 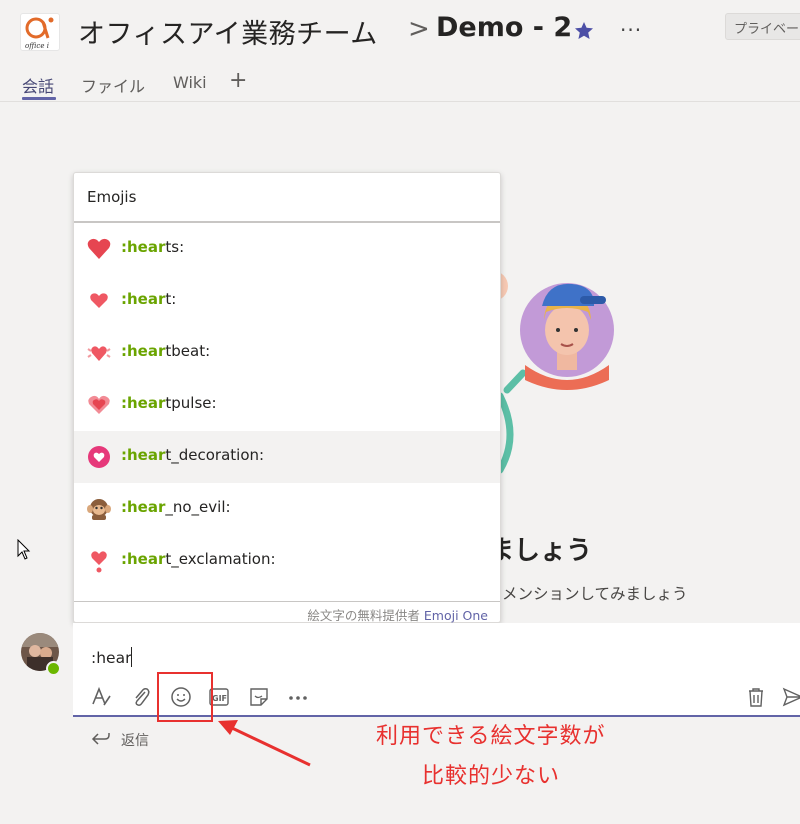 What do you see at coordinates (190, 82) in the screenshot?
I see `tab-wiki: Wiki` at bounding box center [190, 82].